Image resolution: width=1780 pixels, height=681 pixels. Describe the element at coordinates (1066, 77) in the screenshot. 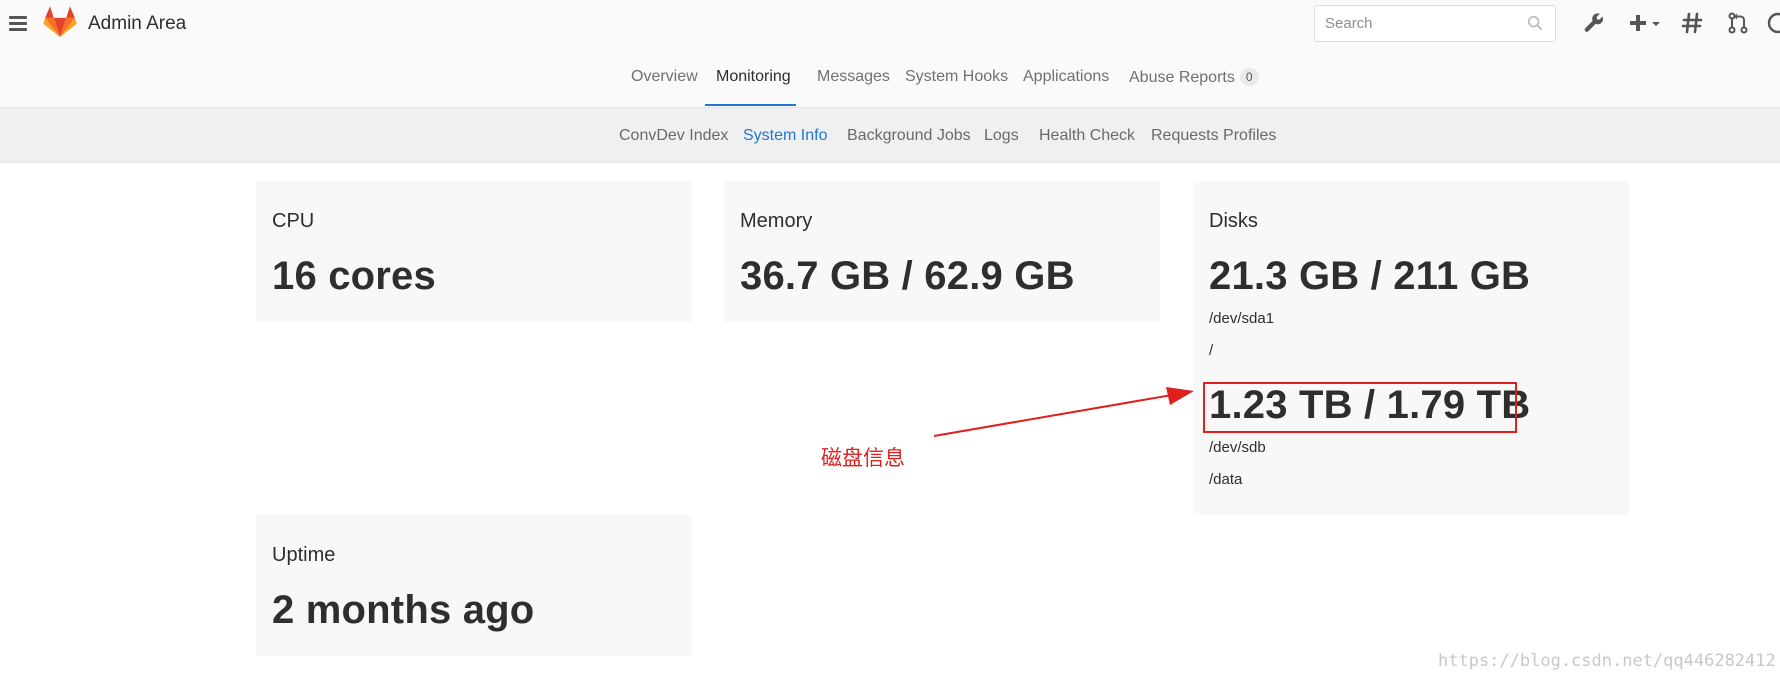

I see `tab-applications: Applications` at that location.